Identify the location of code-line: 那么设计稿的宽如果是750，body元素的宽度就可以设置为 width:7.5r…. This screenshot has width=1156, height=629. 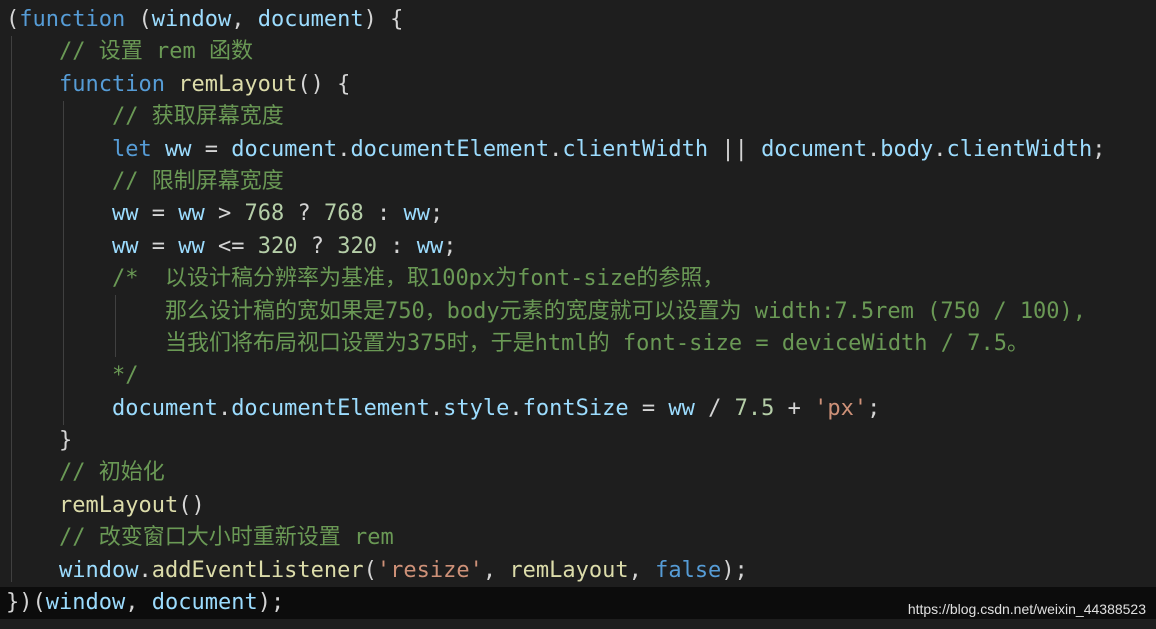
(581, 312).